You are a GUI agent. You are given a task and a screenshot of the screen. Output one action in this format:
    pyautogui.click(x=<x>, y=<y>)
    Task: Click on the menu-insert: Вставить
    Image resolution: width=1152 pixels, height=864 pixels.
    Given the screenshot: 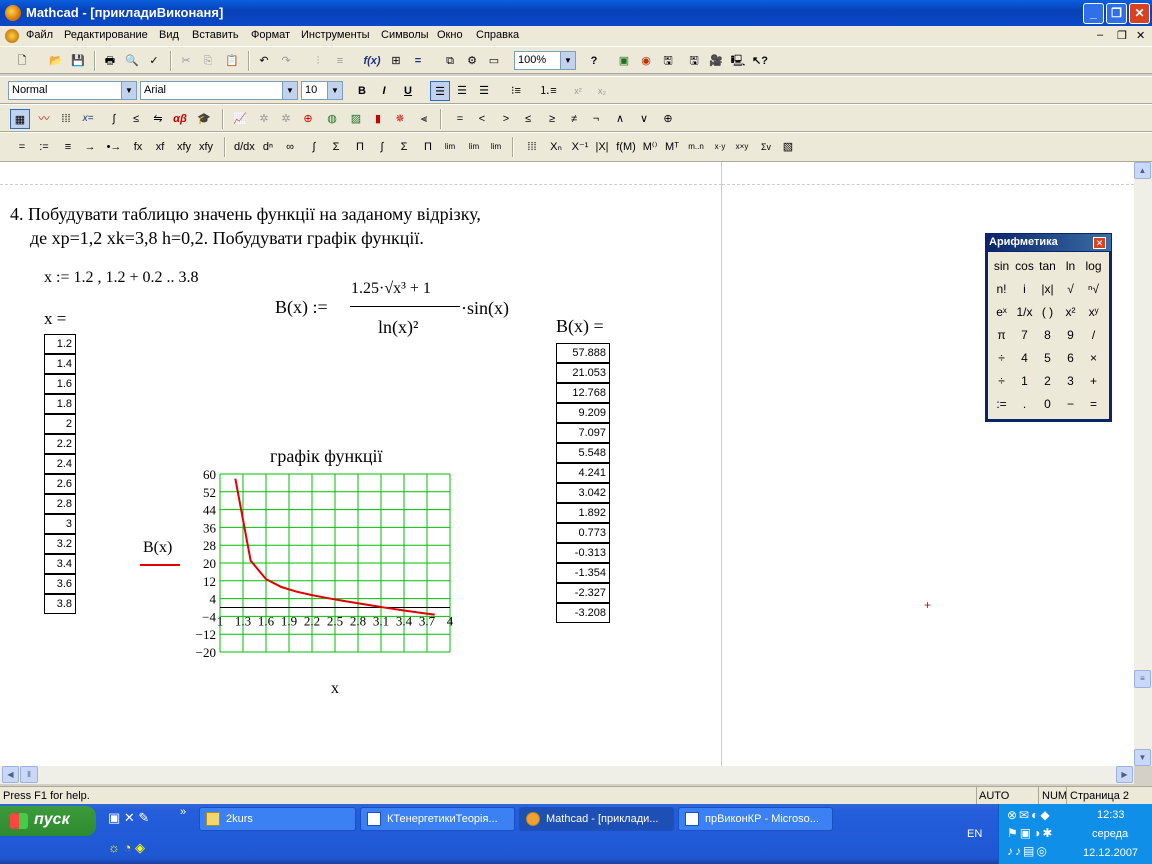 What is the action you would take?
    pyautogui.click(x=215, y=35)
    